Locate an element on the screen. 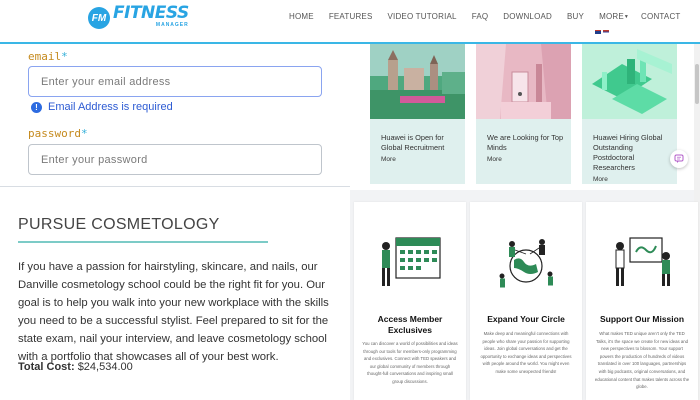 The width and height of the screenshot is (700, 400). news-title: We are Looking for Top Minds is located at coordinates (525, 142).